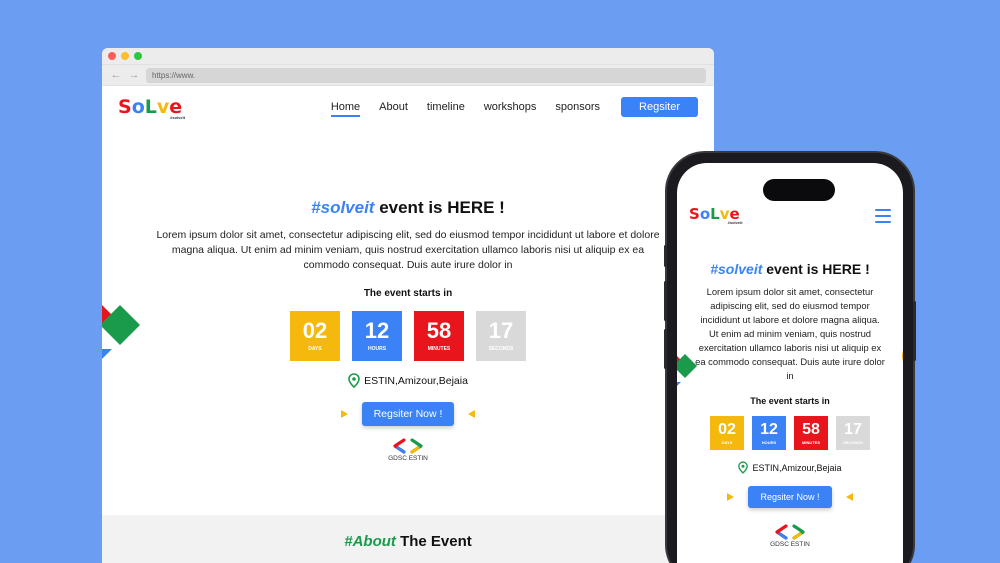  I want to click on nav-link-timeline: timeline, so click(446, 107).